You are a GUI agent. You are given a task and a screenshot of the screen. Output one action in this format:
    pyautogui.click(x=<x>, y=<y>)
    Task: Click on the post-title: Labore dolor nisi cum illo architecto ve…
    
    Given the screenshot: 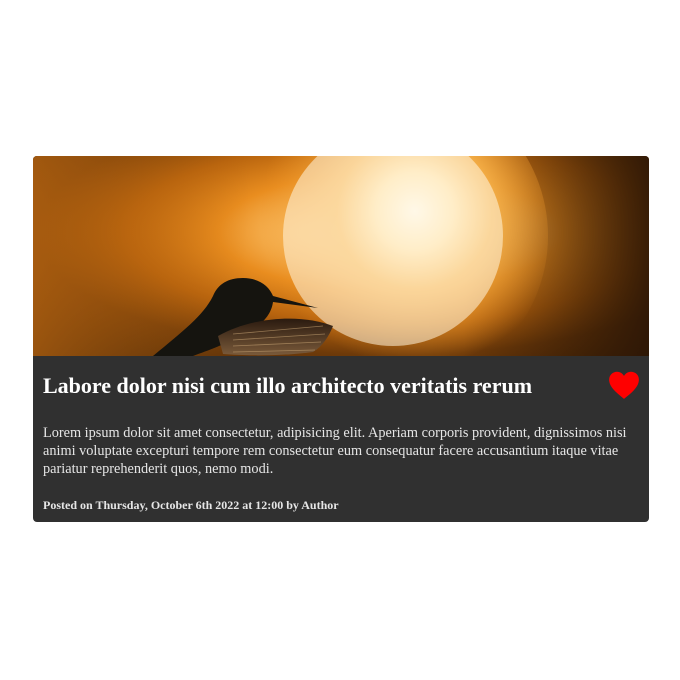 What is the action you would take?
    pyautogui.click(x=323, y=386)
    